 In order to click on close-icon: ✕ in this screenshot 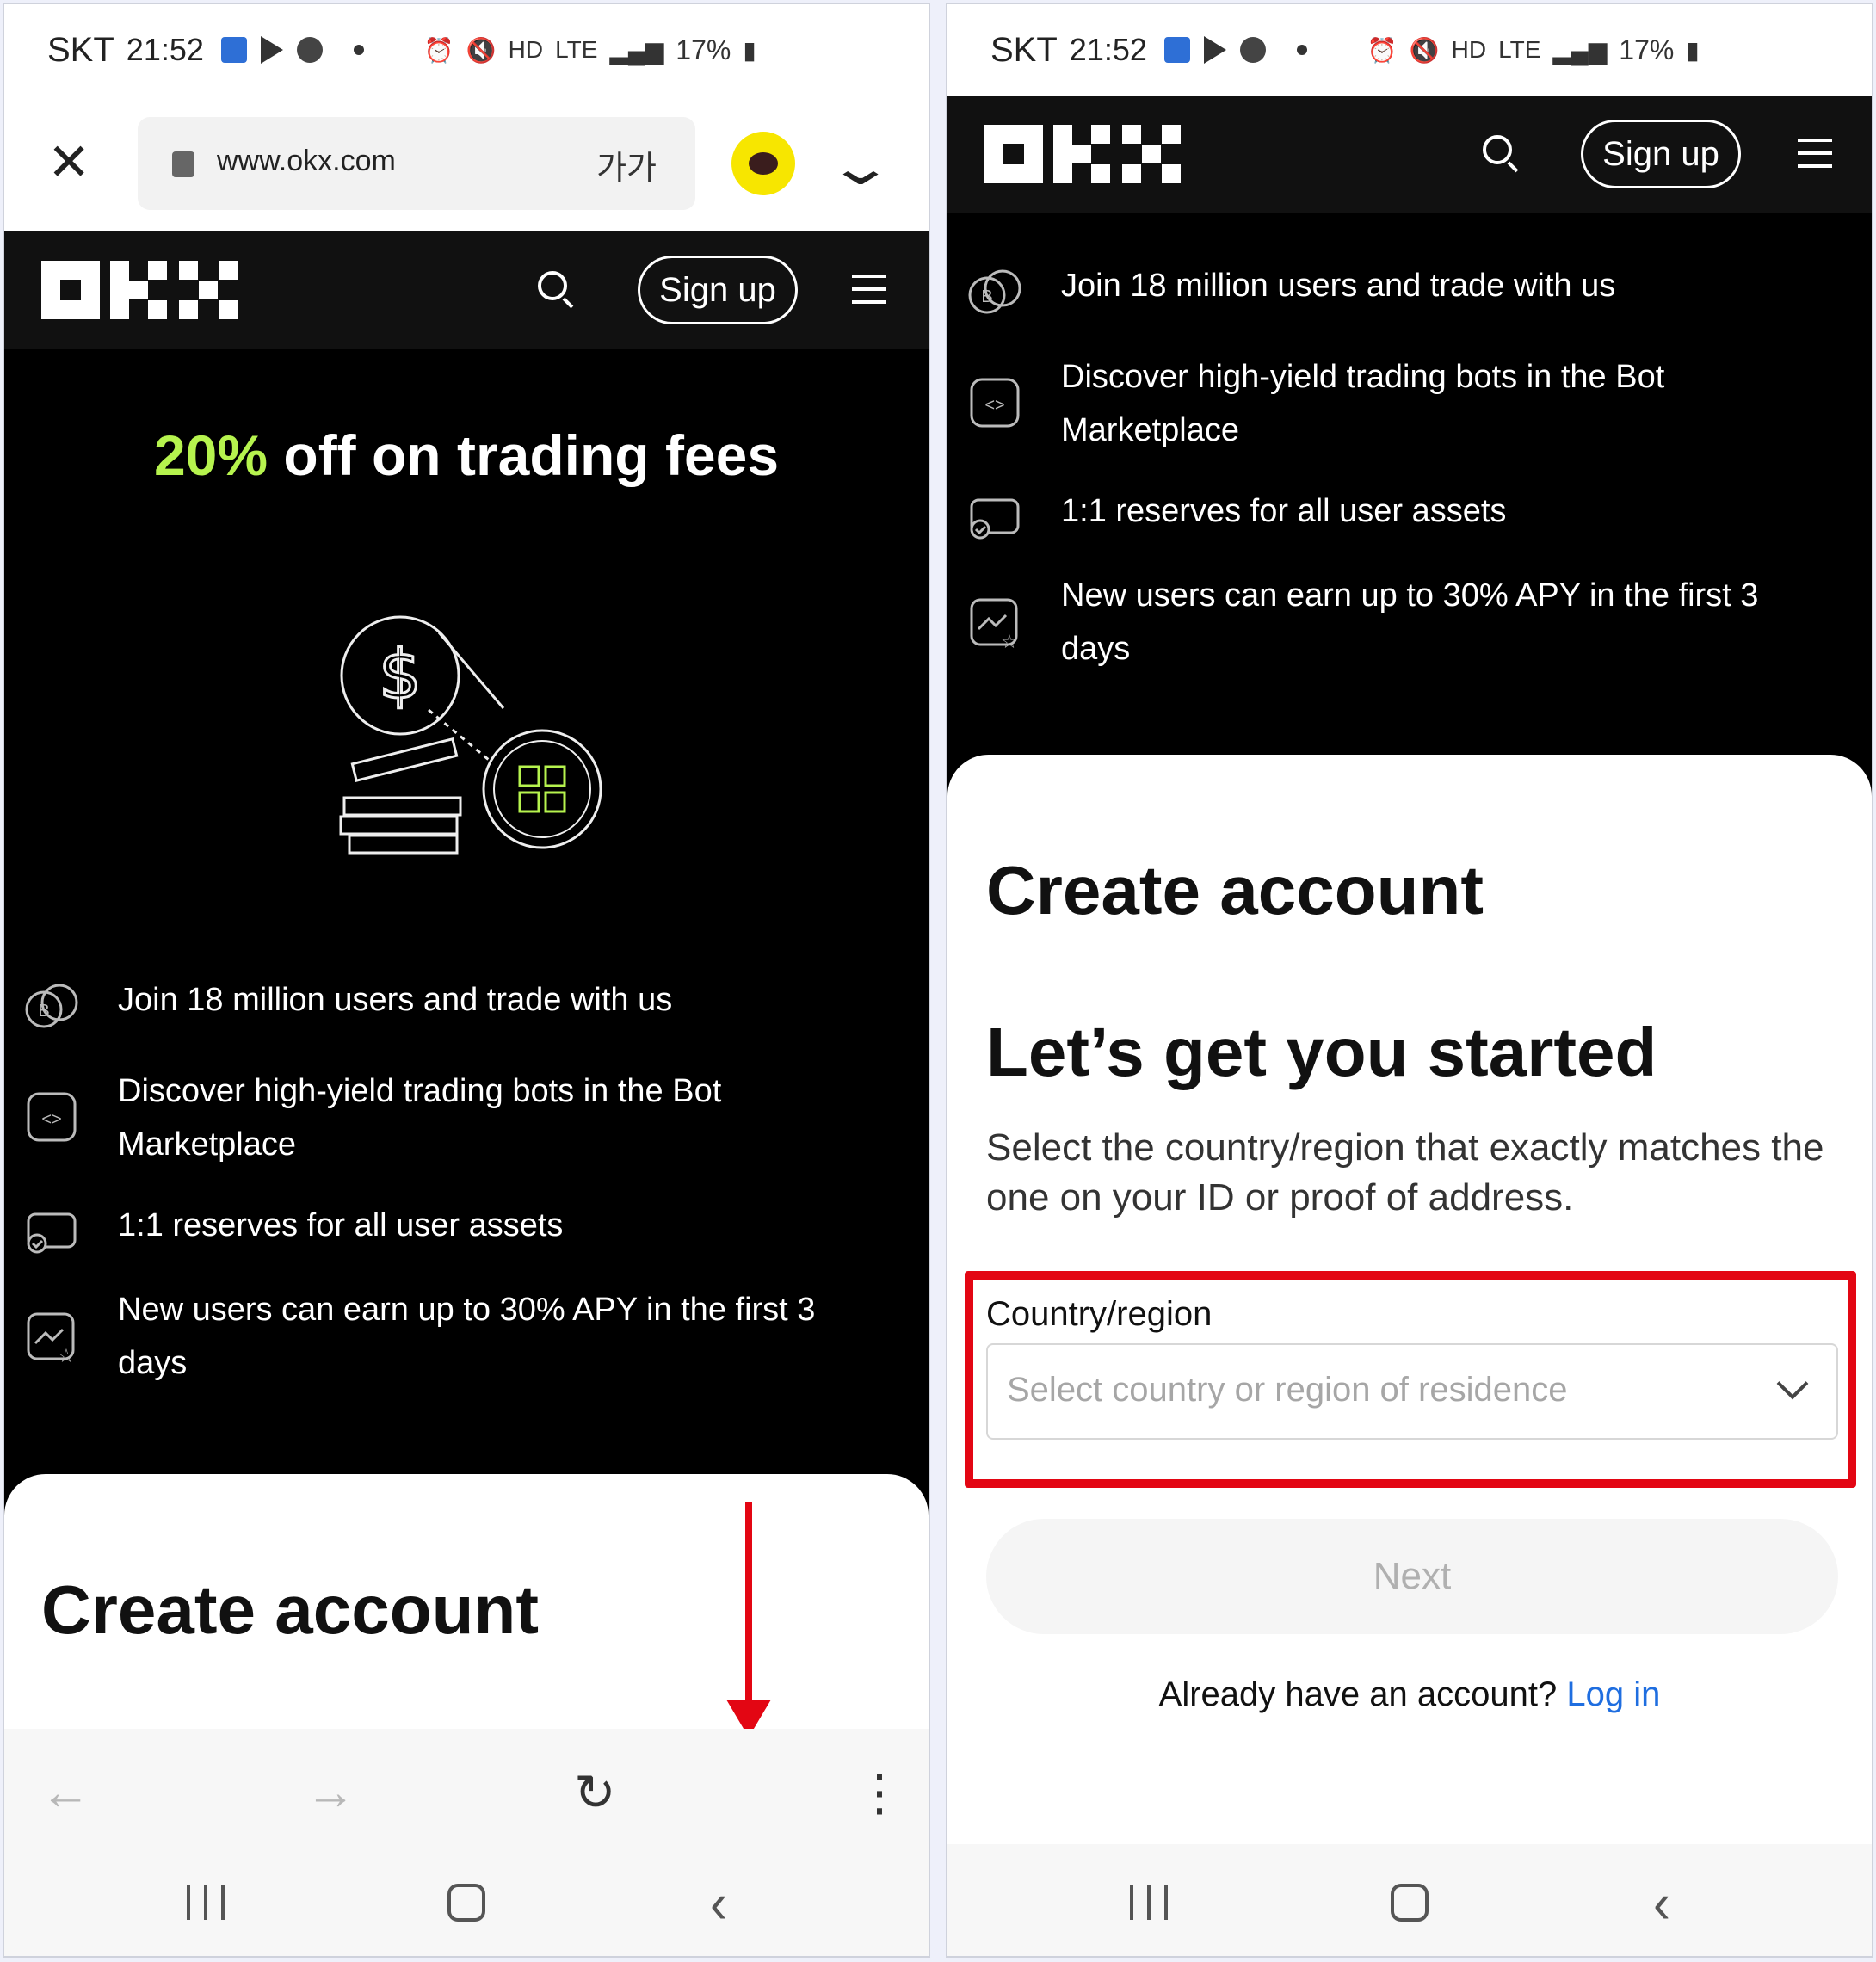, I will do `click(70, 162)`.